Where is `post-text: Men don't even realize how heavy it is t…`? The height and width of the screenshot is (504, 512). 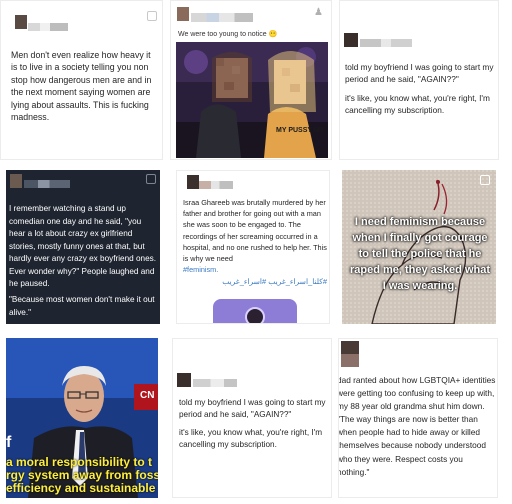
post-text: Men don't even realize how heavy it is t… is located at coordinates (81, 86).